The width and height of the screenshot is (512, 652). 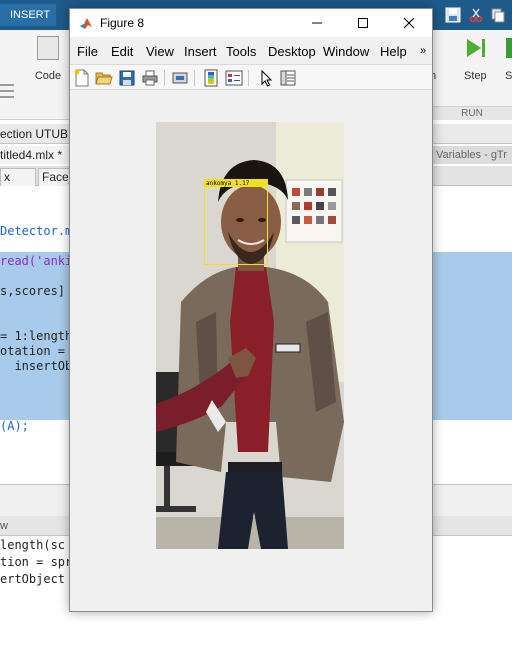 I want to click on print-icon, so click(x=150, y=78).